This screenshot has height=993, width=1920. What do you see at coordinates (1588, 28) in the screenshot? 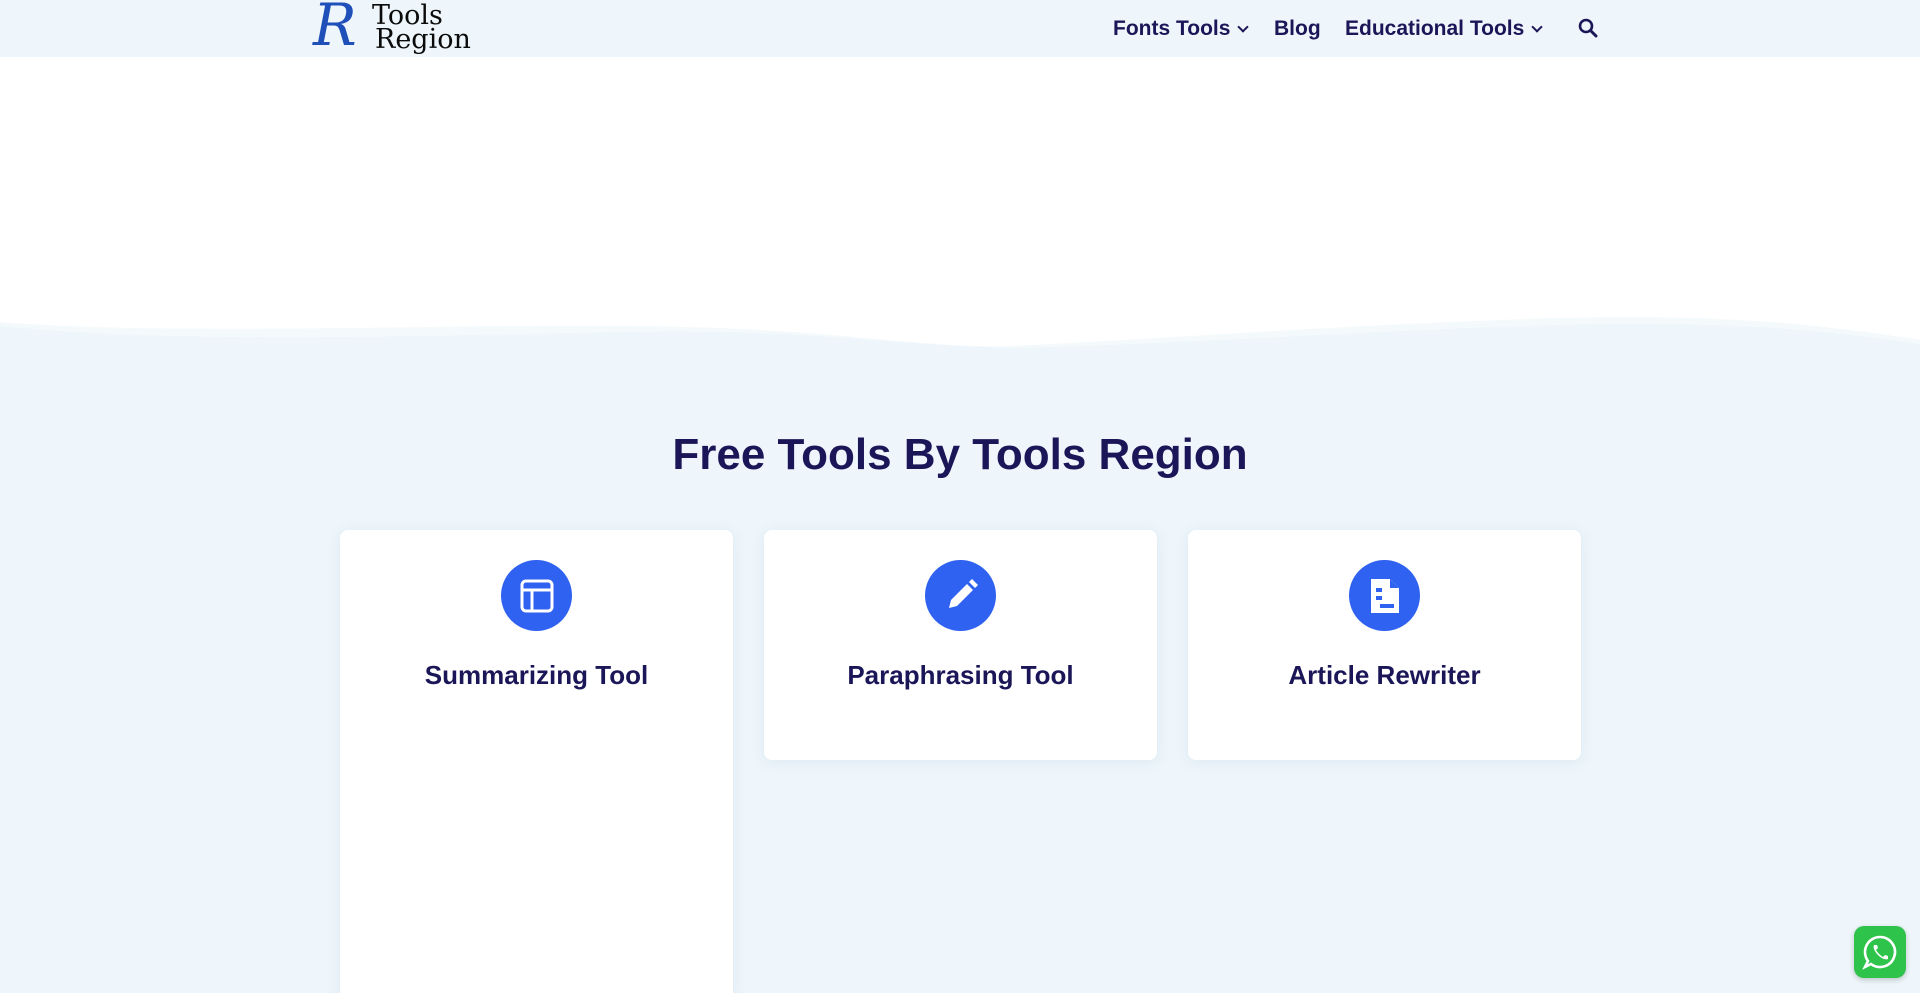
I see `search-icon` at bounding box center [1588, 28].